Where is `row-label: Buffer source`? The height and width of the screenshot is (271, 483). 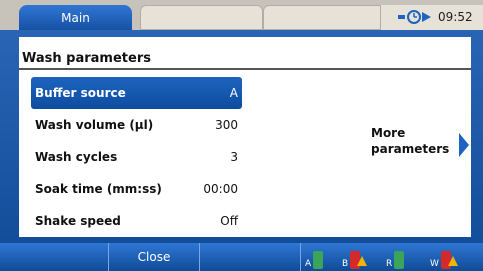
row-label: Buffer source is located at coordinates (80, 93).